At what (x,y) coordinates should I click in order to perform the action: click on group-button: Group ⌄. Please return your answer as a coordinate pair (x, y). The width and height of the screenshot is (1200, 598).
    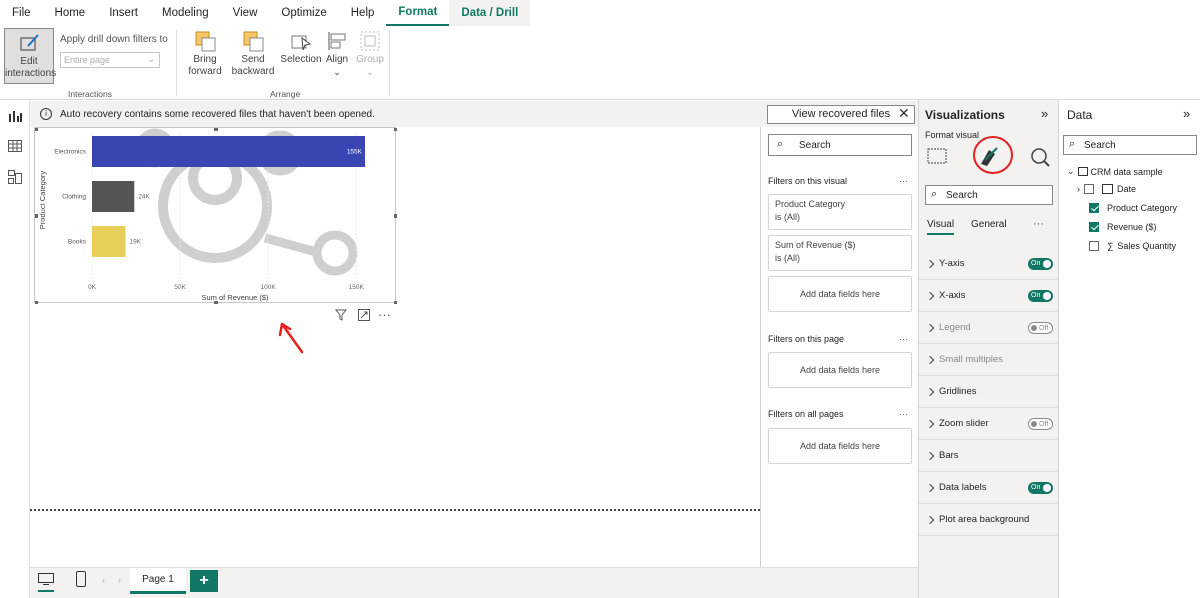
    Looking at the image, I should click on (370, 54).